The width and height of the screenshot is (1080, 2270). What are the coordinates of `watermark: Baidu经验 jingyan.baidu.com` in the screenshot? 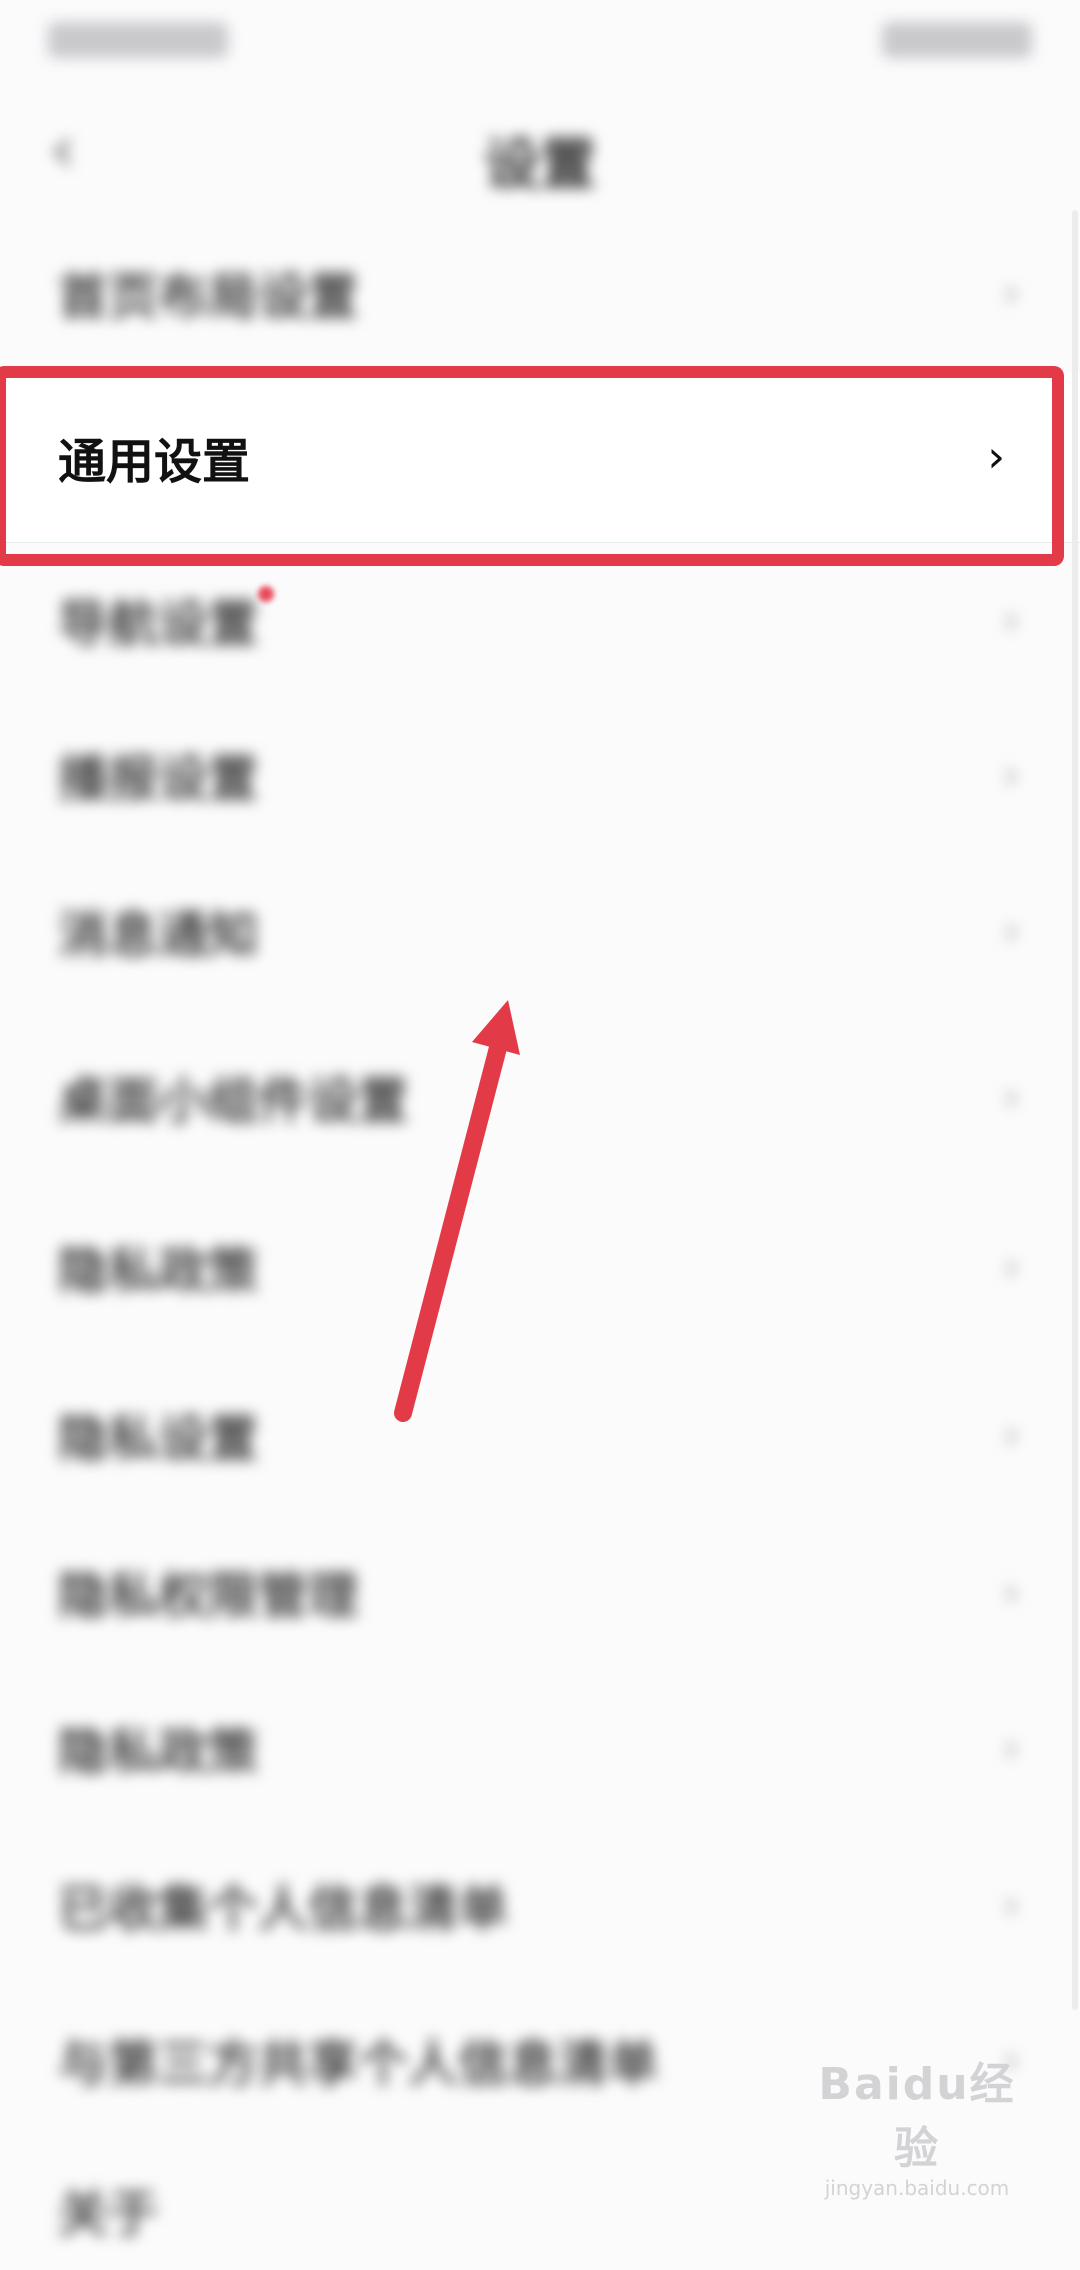 It's located at (917, 2124).